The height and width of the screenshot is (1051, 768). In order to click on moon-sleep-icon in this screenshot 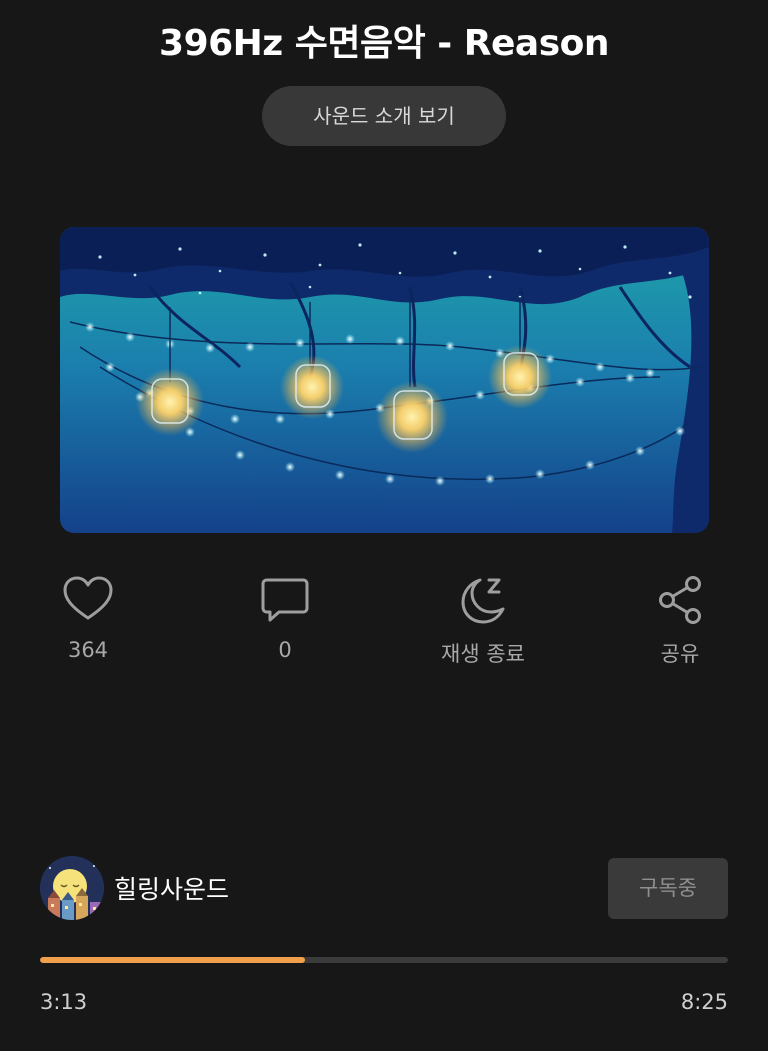, I will do `click(483, 601)`.